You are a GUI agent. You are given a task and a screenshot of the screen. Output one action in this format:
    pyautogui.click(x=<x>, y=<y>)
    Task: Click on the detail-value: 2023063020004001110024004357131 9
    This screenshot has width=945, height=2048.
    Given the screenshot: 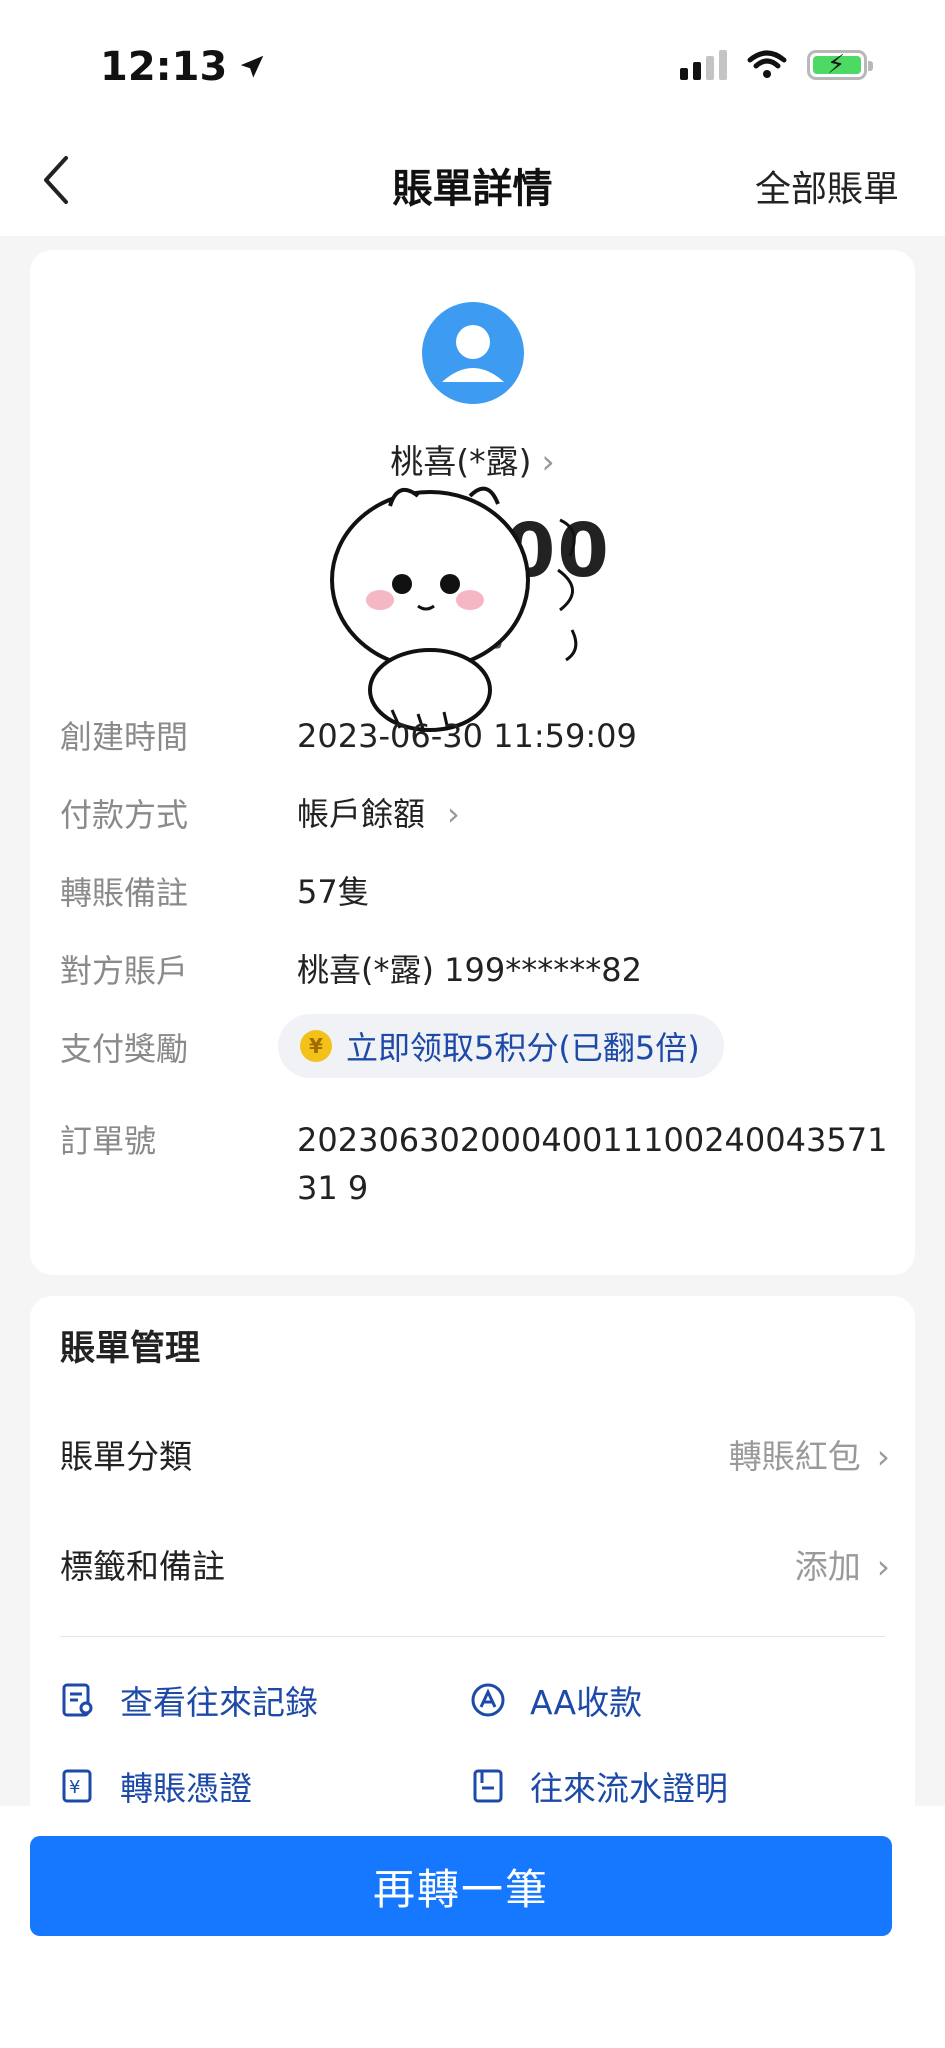 What is the action you would take?
    pyautogui.click(x=592, y=1164)
    